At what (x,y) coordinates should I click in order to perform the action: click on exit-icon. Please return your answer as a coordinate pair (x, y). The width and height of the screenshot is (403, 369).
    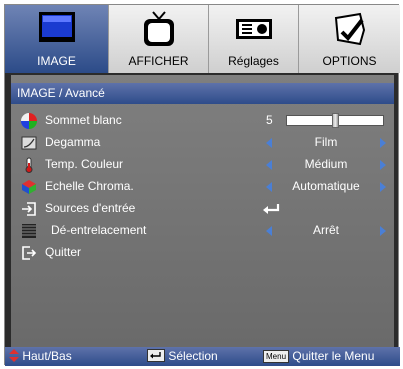
    Looking at the image, I should click on (29, 253).